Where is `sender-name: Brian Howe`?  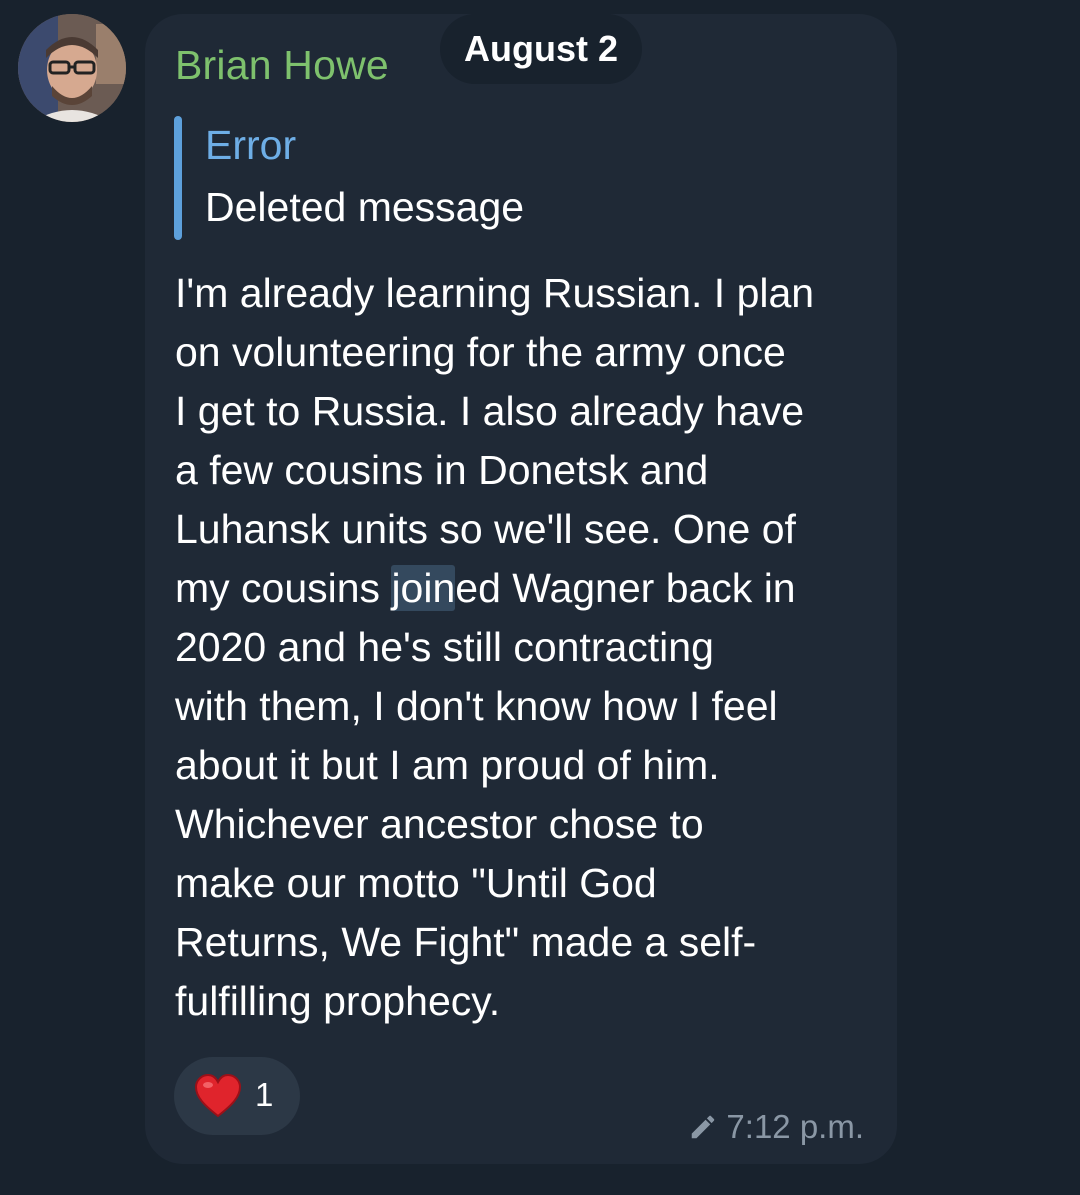 sender-name: Brian Howe is located at coordinates (282, 65).